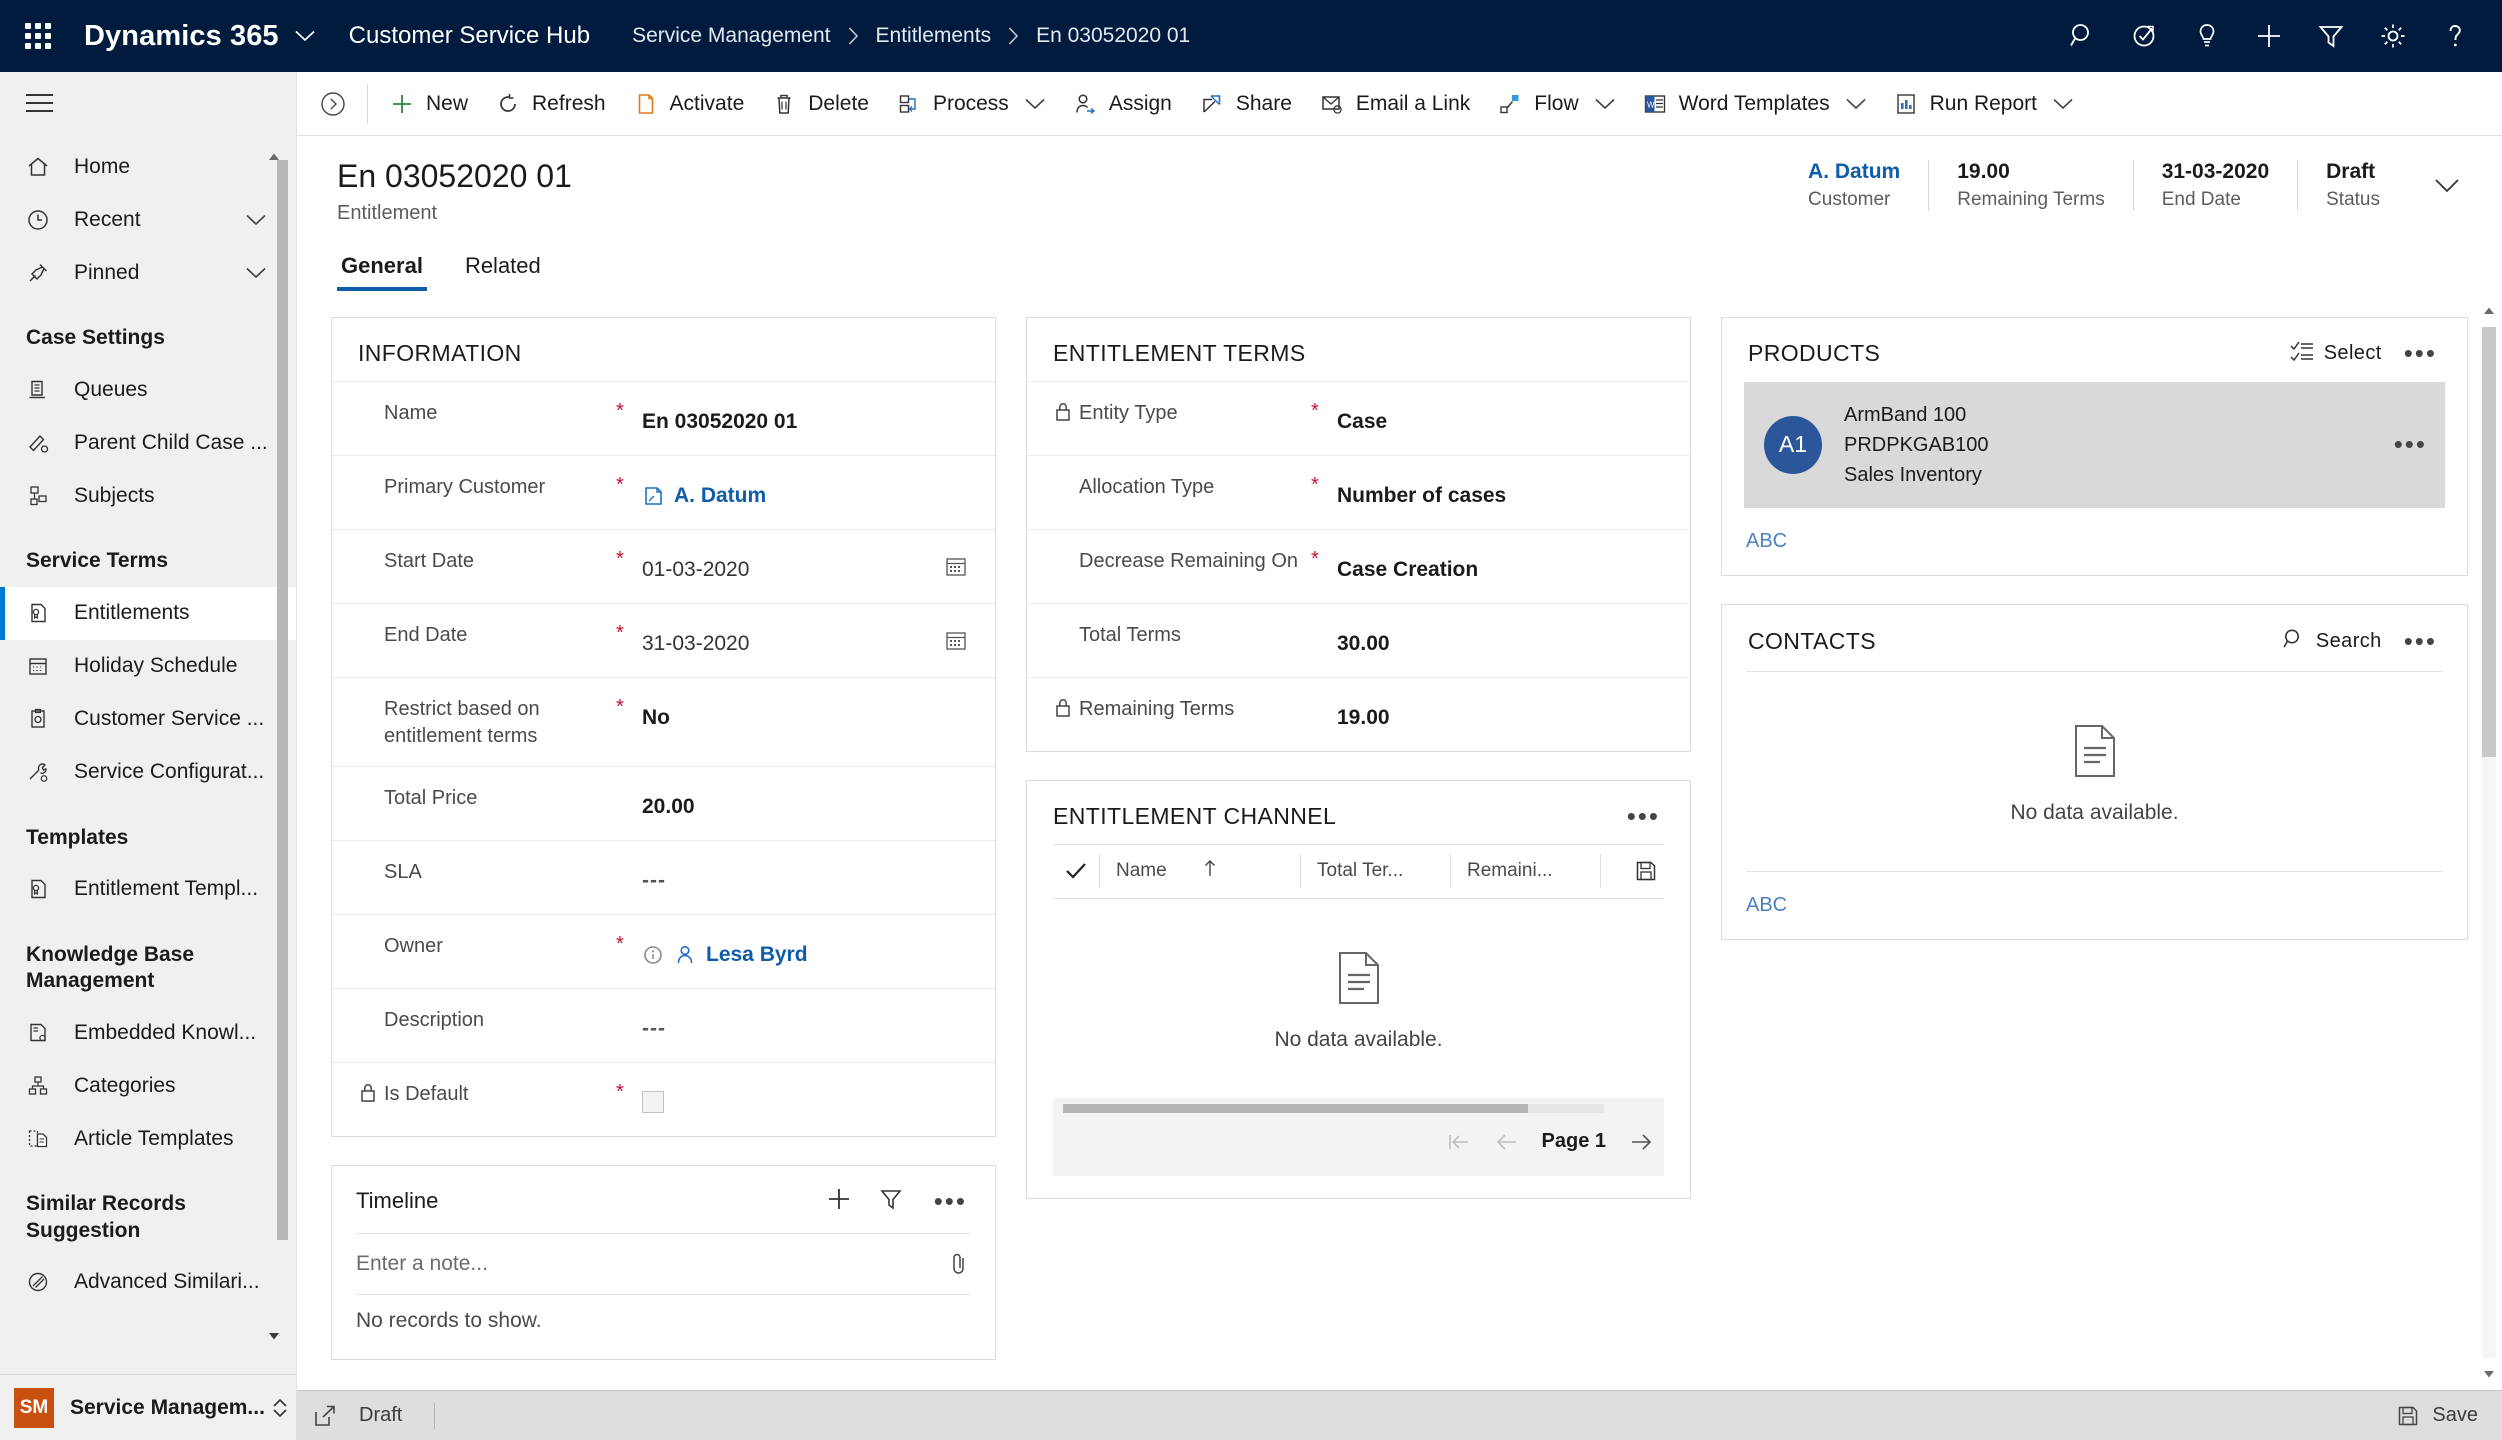  I want to click on sidebar-scrollbar, so click(278, 744).